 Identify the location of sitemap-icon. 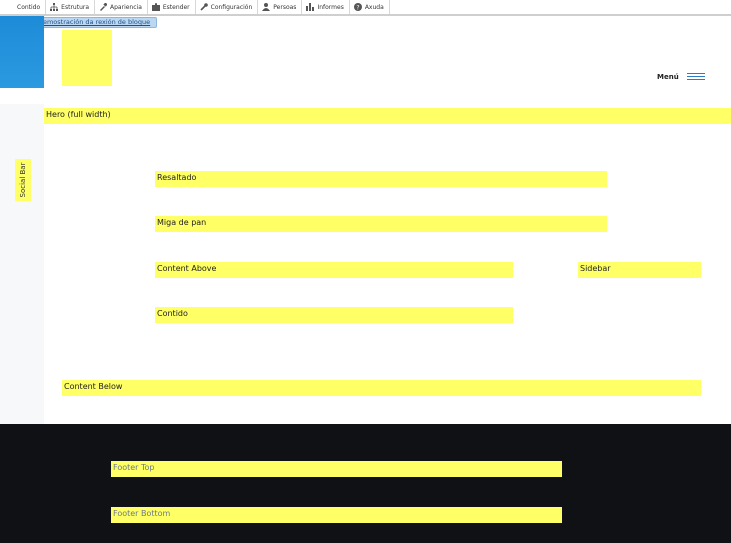
(54, 7).